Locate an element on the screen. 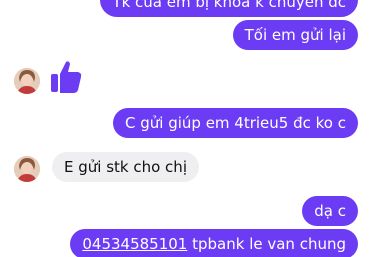  message-text: Tk của em bị khóa k chuyển đc is located at coordinates (229, 5).